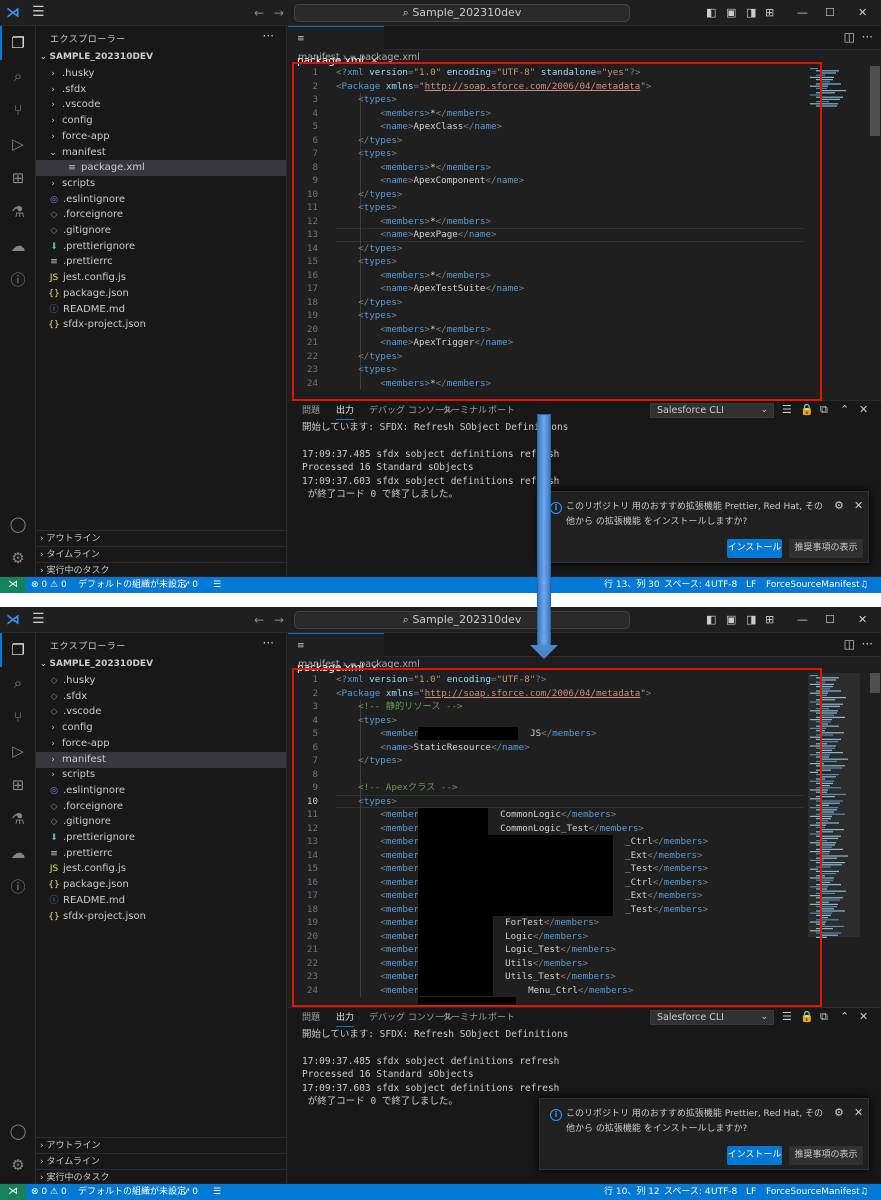 This screenshot has width=881, height=1200. Describe the element at coordinates (751, 1192) in the screenshot. I see `eol: LF` at that location.